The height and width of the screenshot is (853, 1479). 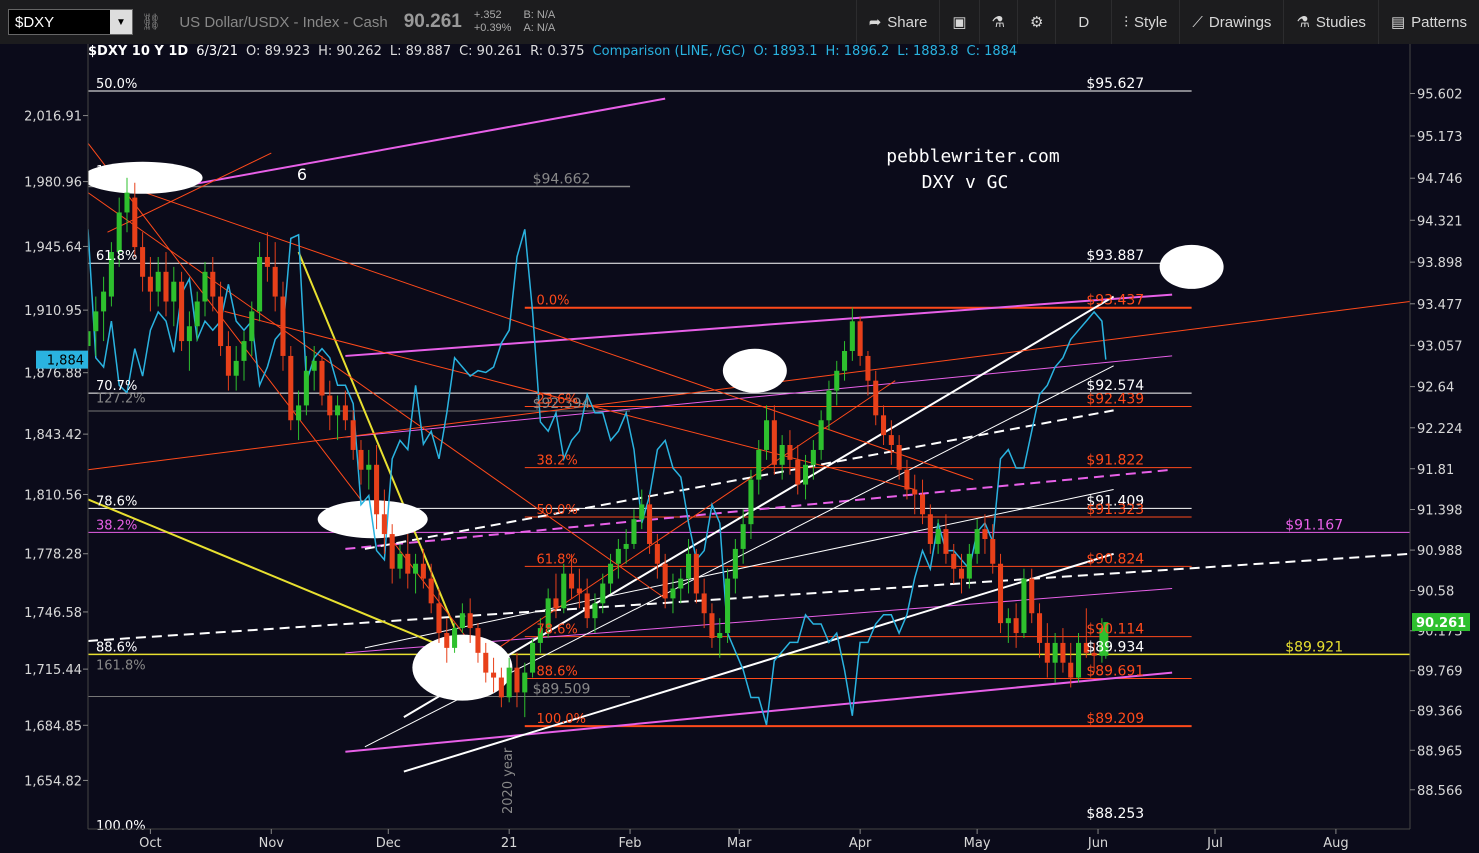 What do you see at coordinates (1115, 630) in the screenshot?
I see `level-label: $90.114` at bounding box center [1115, 630].